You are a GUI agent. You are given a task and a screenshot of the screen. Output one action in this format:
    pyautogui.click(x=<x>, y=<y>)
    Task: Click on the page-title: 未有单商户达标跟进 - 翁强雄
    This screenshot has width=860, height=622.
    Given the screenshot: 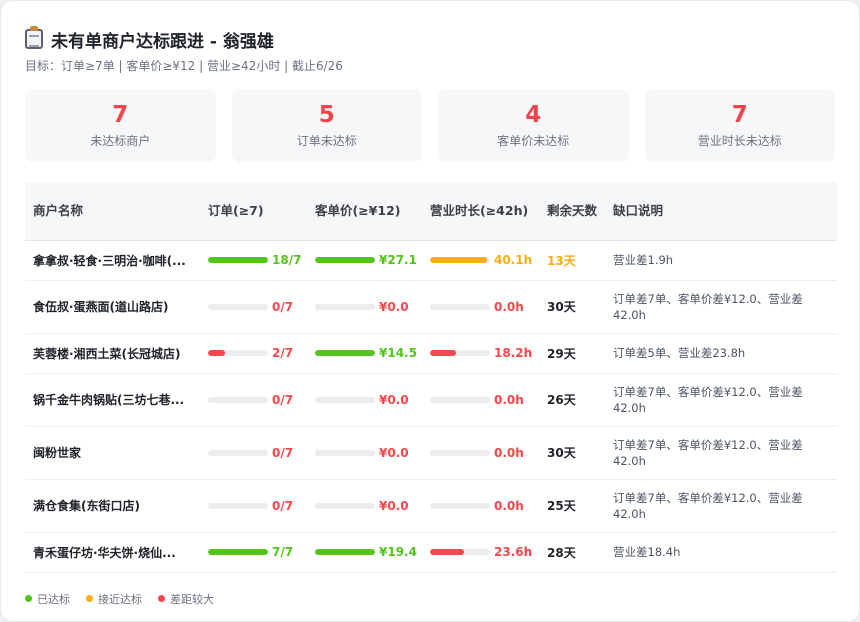 What is the action you would take?
    pyautogui.click(x=162, y=41)
    